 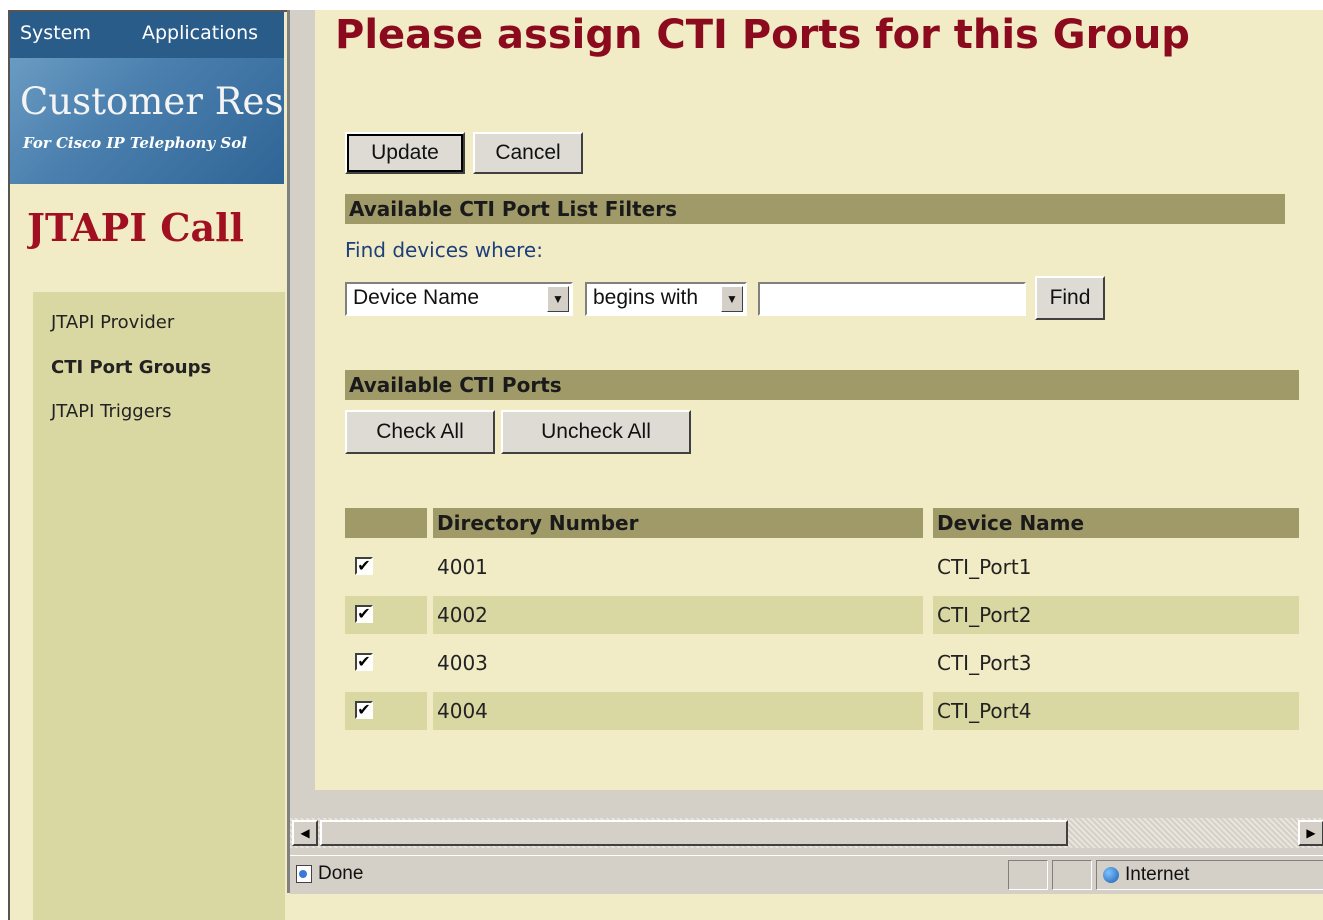 I want to click on update-button: Update, so click(x=405, y=153).